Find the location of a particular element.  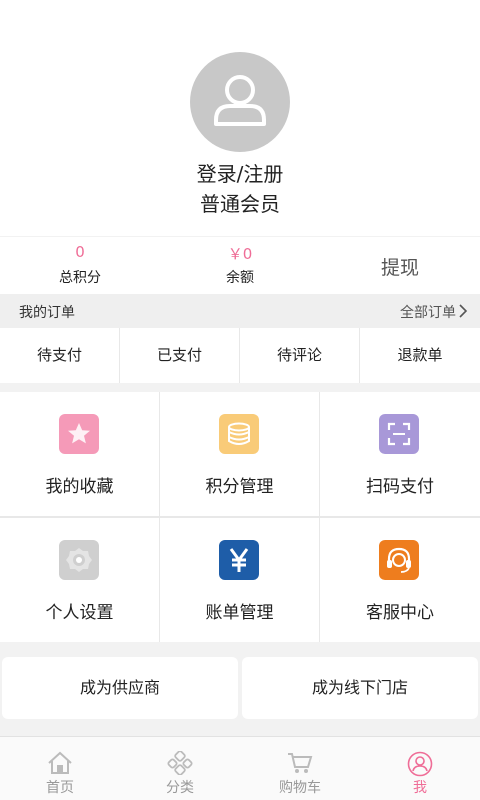

grid-item-favorites: 我的收藏 is located at coordinates (79, 454).